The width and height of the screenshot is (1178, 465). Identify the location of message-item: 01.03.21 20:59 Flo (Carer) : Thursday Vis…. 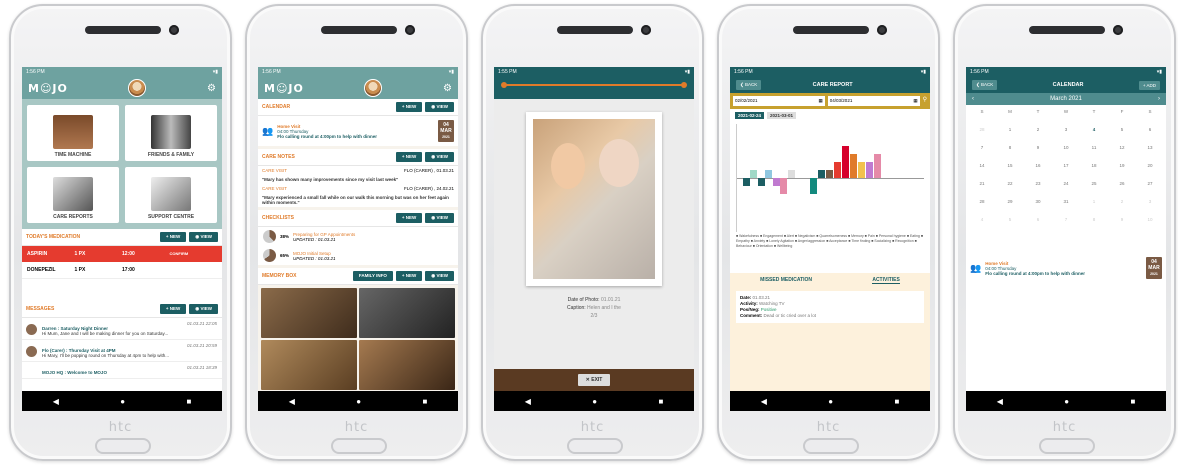
(122, 351).